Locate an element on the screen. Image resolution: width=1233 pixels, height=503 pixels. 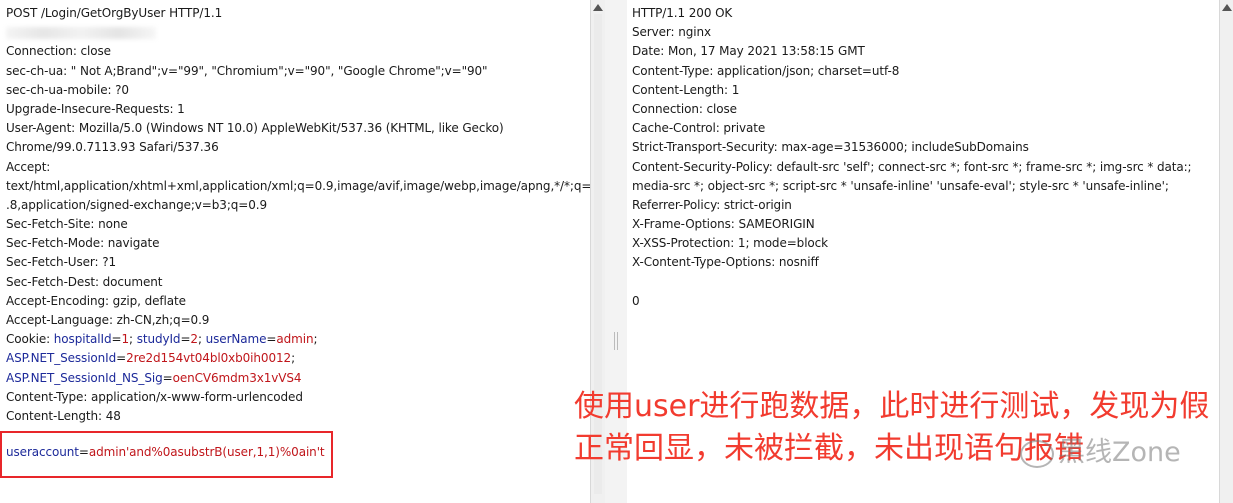
cookie-key: hospitalId is located at coordinates (82, 339).